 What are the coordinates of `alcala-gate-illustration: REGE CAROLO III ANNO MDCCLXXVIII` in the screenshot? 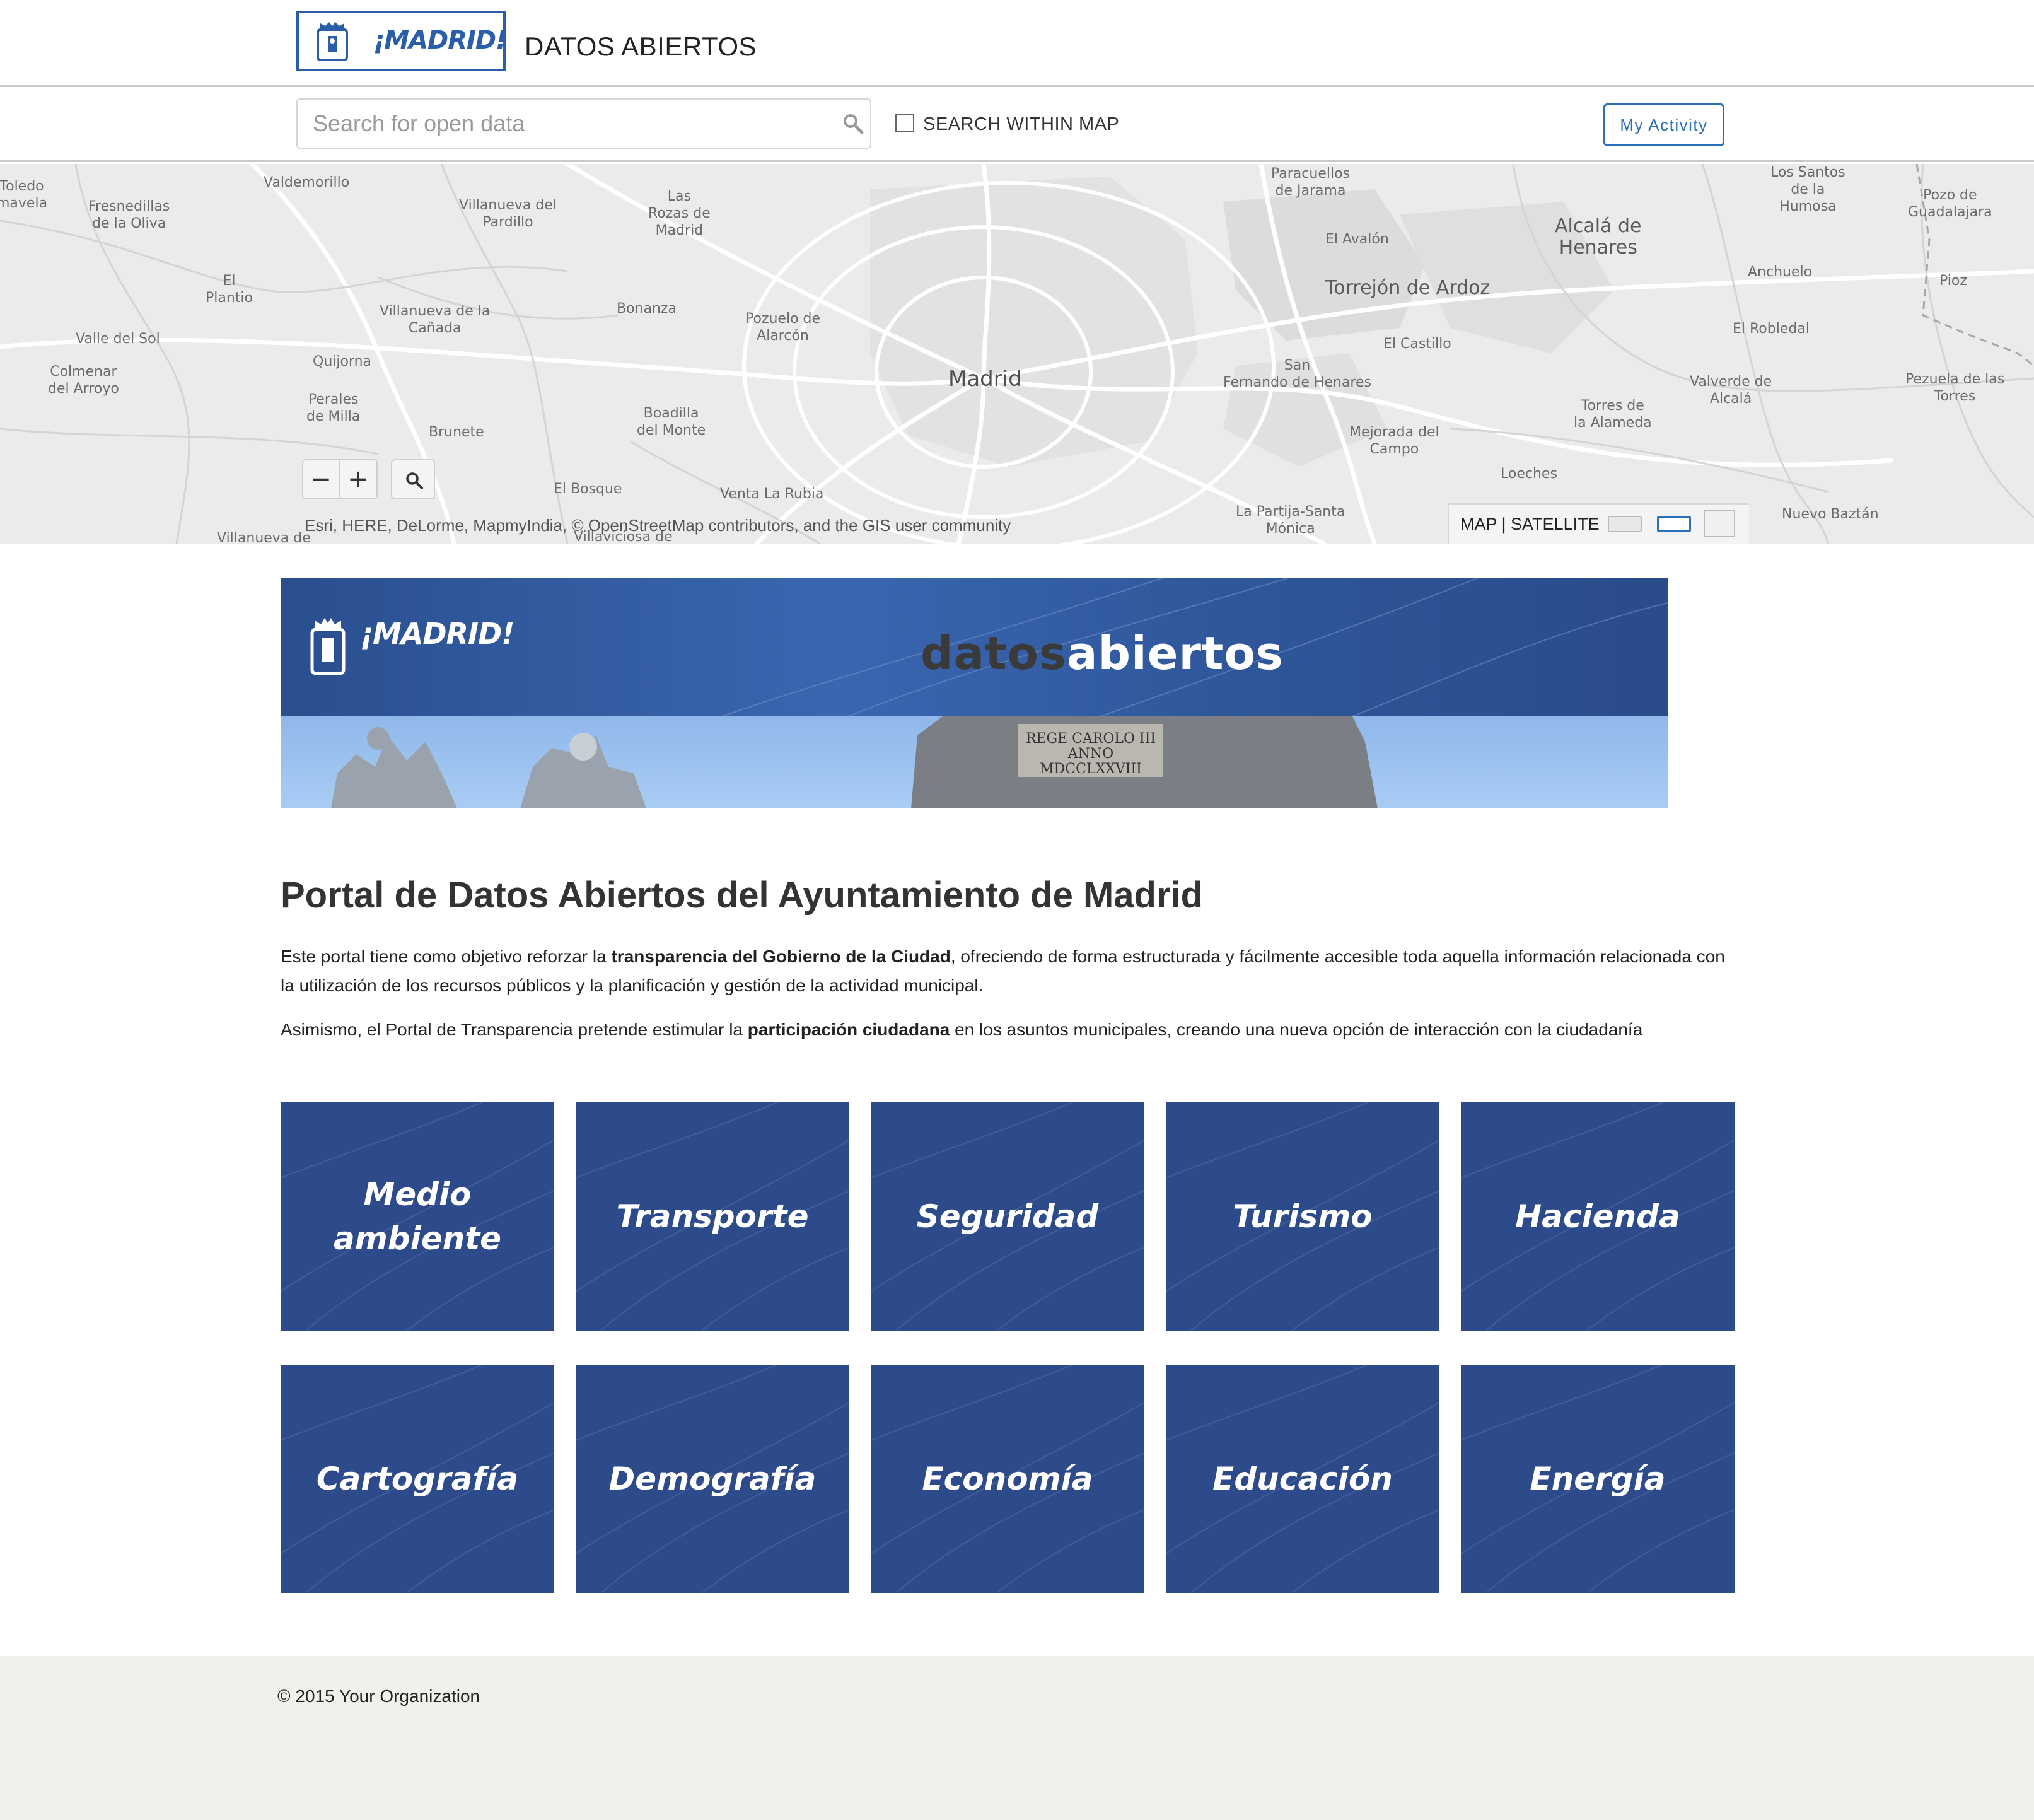 It's located at (854, 762).